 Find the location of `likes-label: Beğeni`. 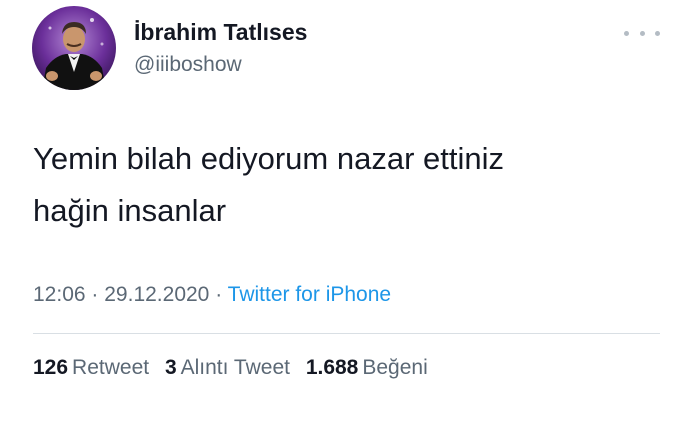

likes-label: Beğeni is located at coordinates (395, 367).